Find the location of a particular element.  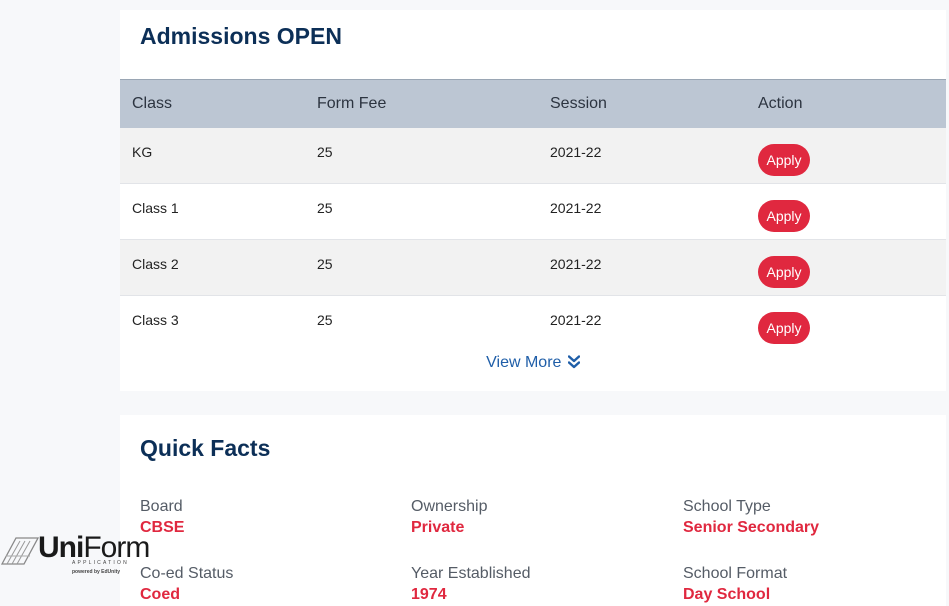

table-row: KG 25 2021-22 Apply is located at coordinates (533, 155).